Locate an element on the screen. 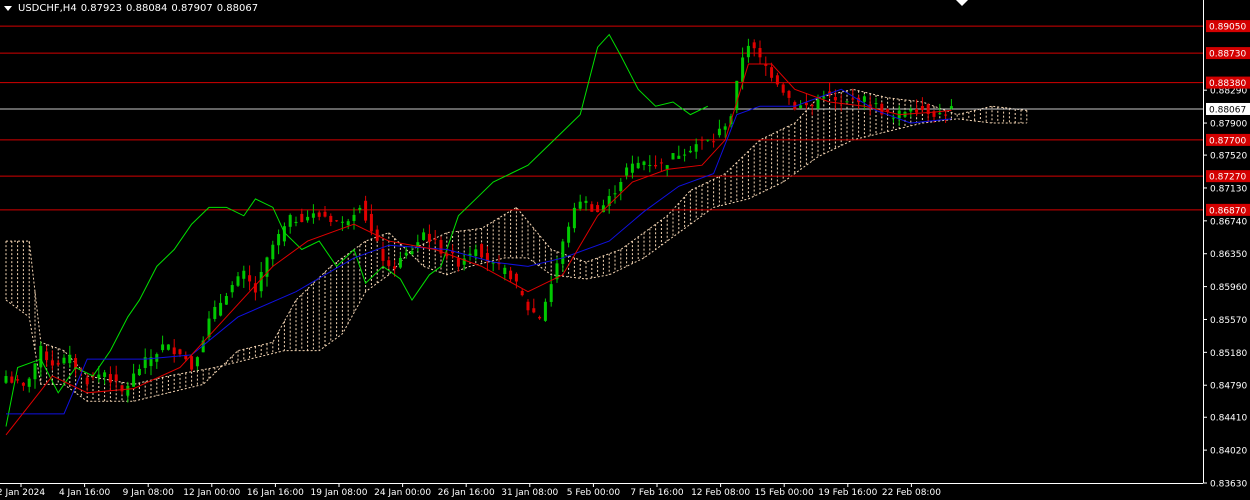 The width and height of the screenshot is (1250, 500). shift-marker-icon is located at coordinates (962, 3).